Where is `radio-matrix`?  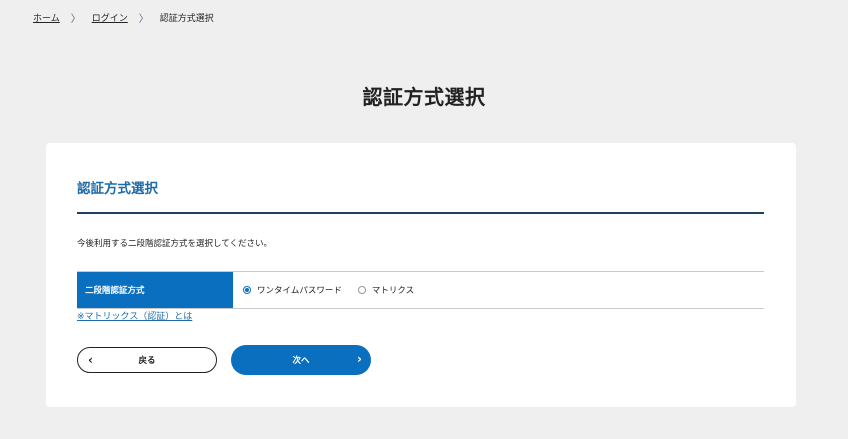
radio-matrix is located at coordinates (361, 290).